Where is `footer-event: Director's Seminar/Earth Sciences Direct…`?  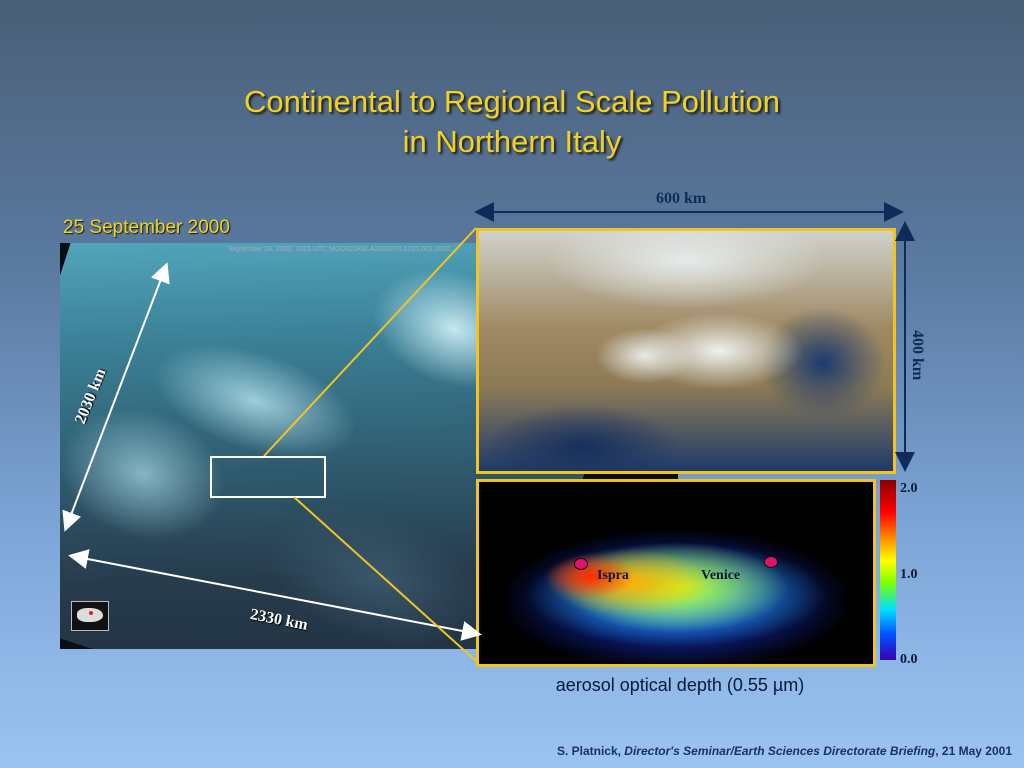 footer-event: Director's Seminar/Earth Sciences Direct… is located at coordinates (780, 751).